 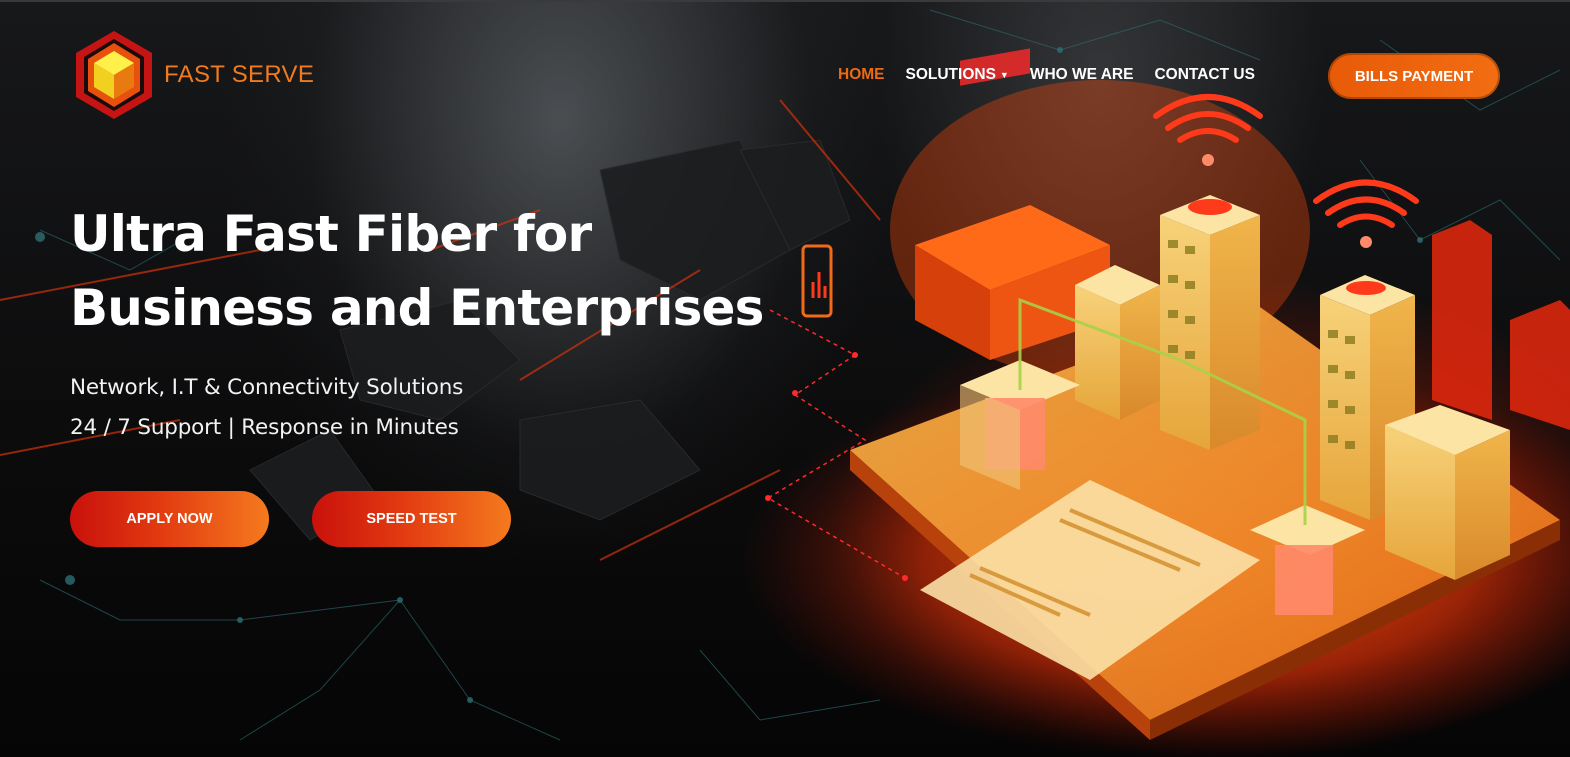 I want to click on nav-contact-us: CONTACT US, so click(x=1204, y=75).